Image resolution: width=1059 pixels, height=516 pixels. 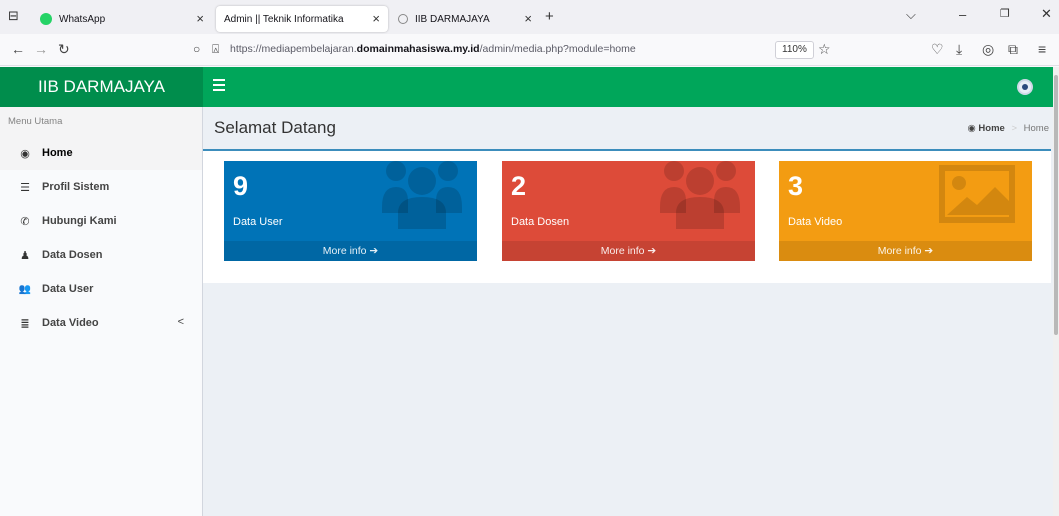 I want to click on download-icon: ⤓, so click(x=959, y=49).